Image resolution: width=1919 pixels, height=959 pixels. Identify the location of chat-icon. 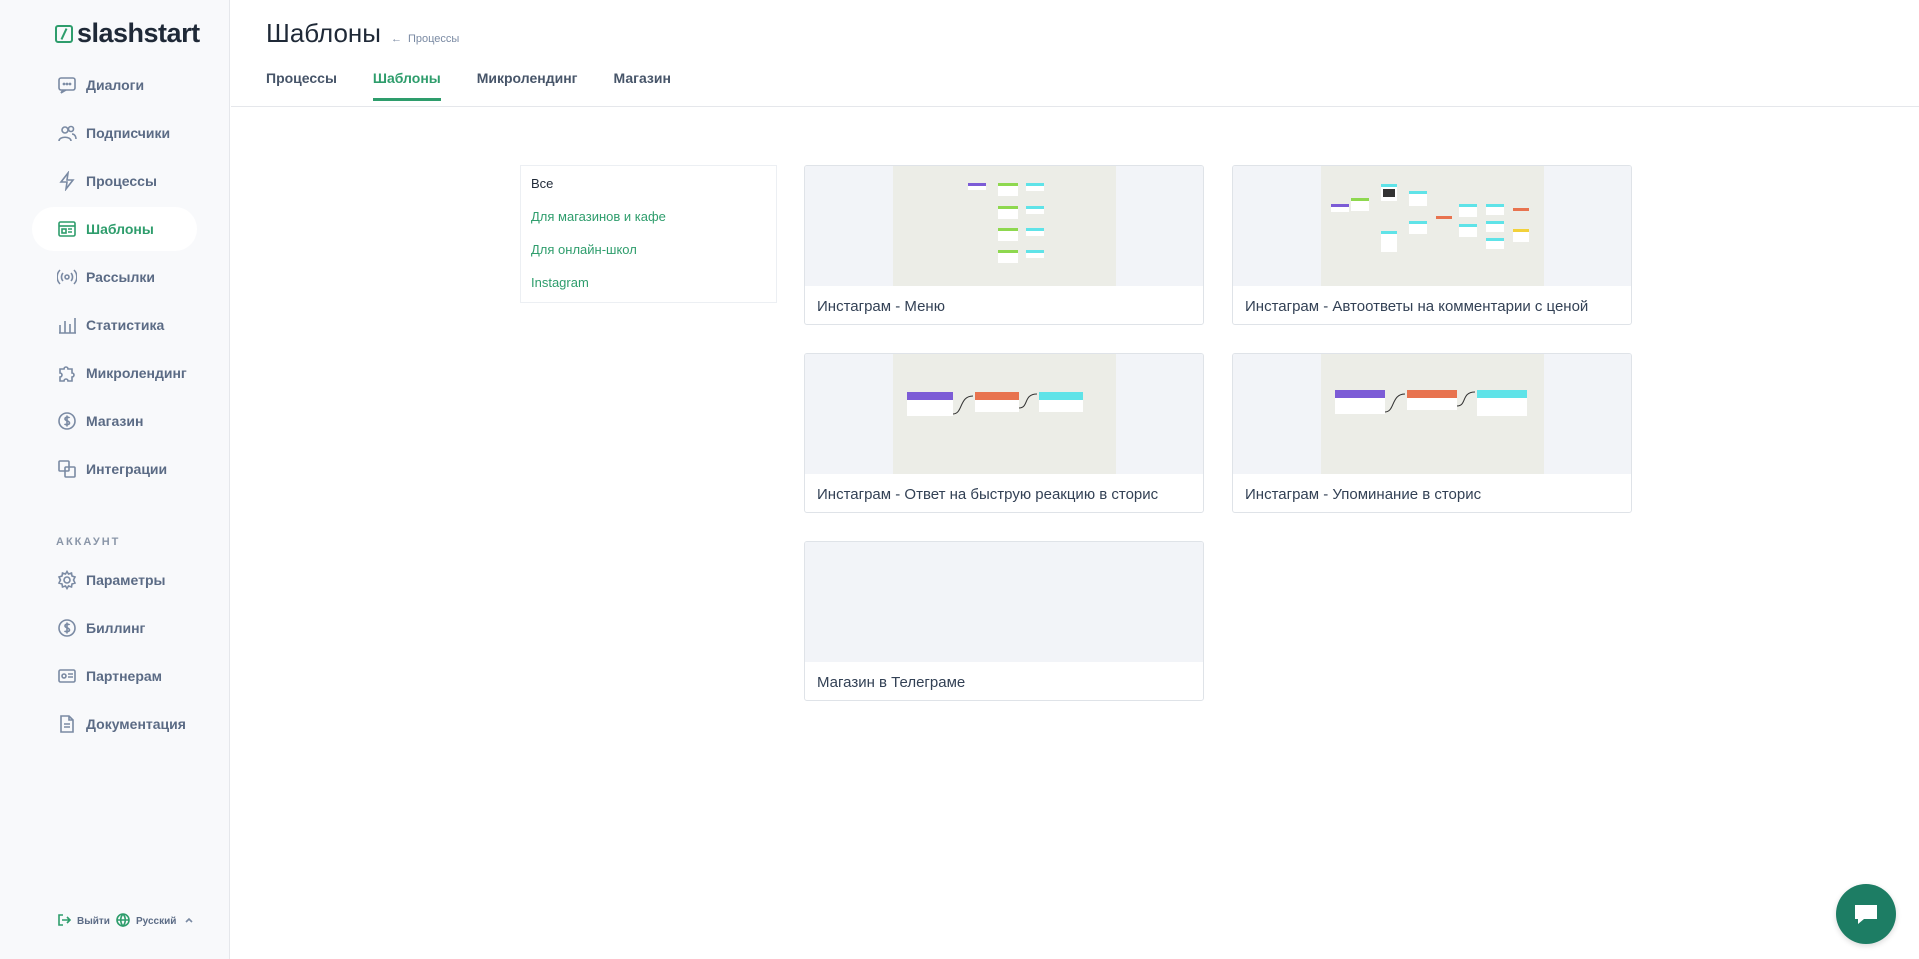
(67, 85).